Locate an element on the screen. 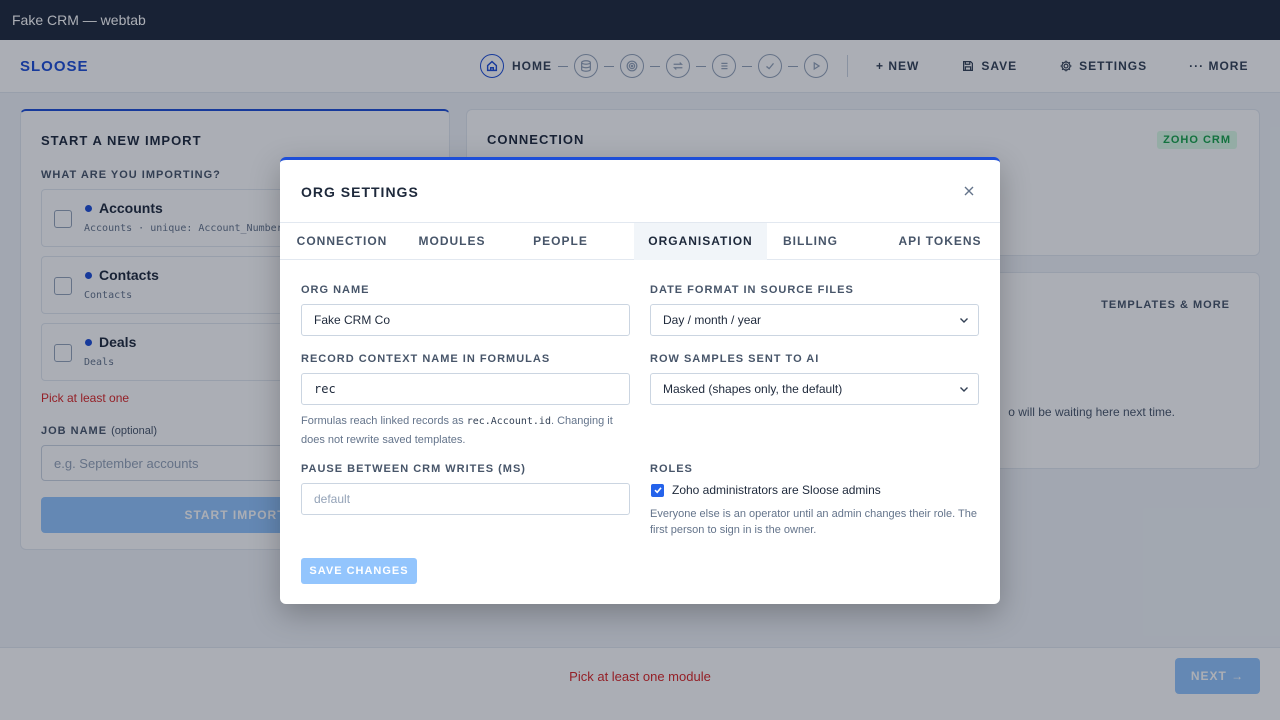 Image resolution: width=1280 pixels, height=720 pixels. record-context-input: rec is located at coordinates (465, 389).